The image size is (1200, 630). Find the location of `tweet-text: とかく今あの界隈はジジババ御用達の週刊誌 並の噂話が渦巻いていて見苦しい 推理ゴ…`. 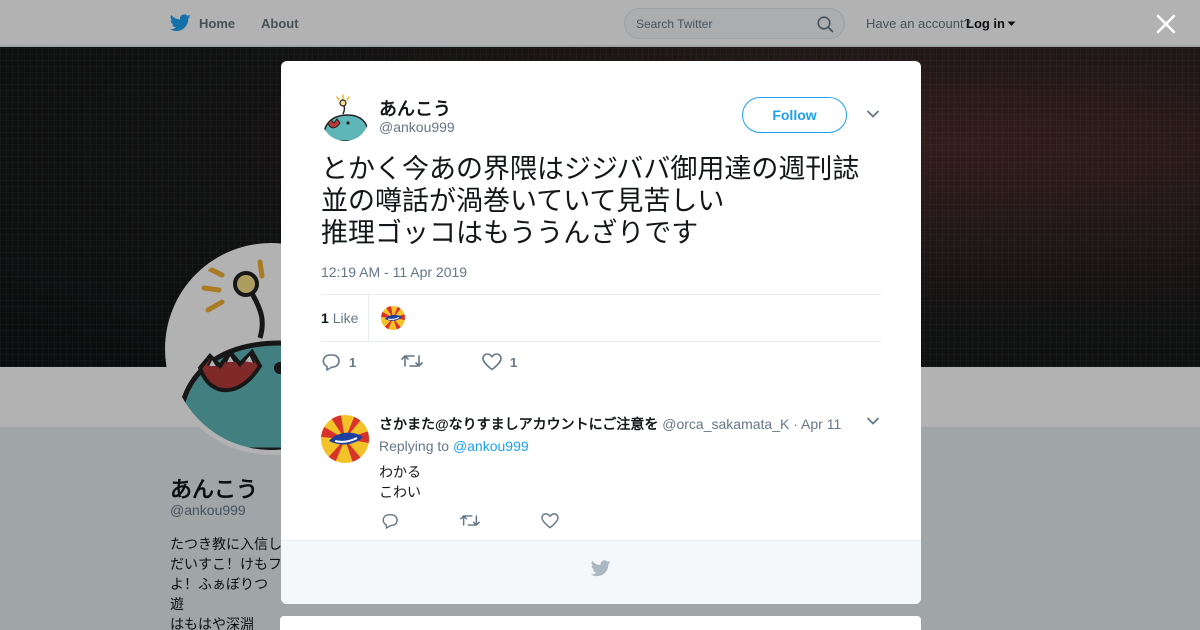

tweet-text: とかく今あの界隈はジジババ御用達の週刊誌 並の噂話が渦巻いていて見苦しい 推理ゴ… is located at coordinates (590, 201).